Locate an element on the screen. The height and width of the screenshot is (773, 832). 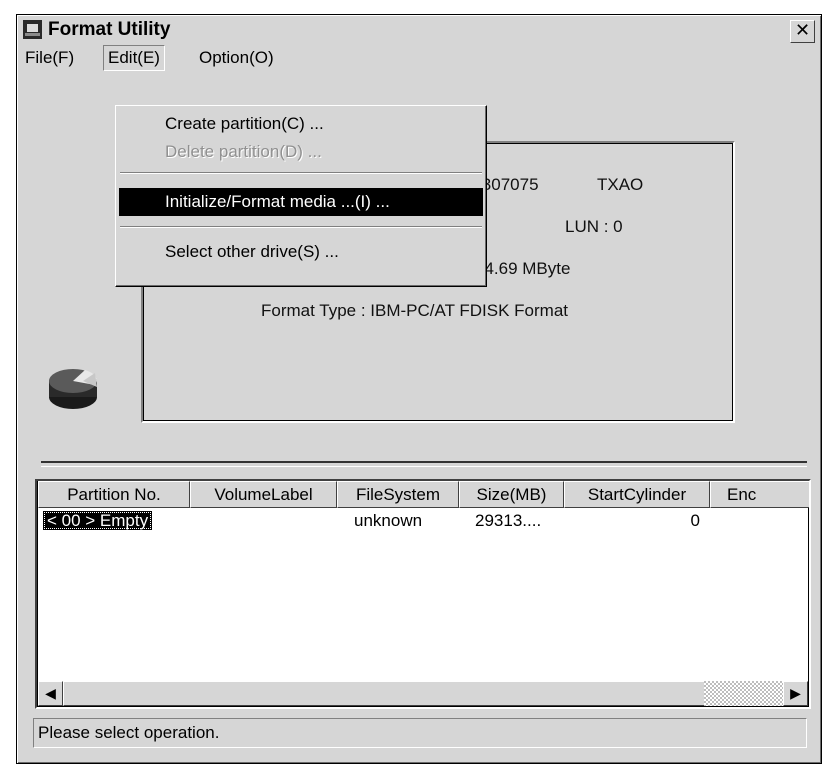
col-end: Enc is located at coordinates (759, 494).